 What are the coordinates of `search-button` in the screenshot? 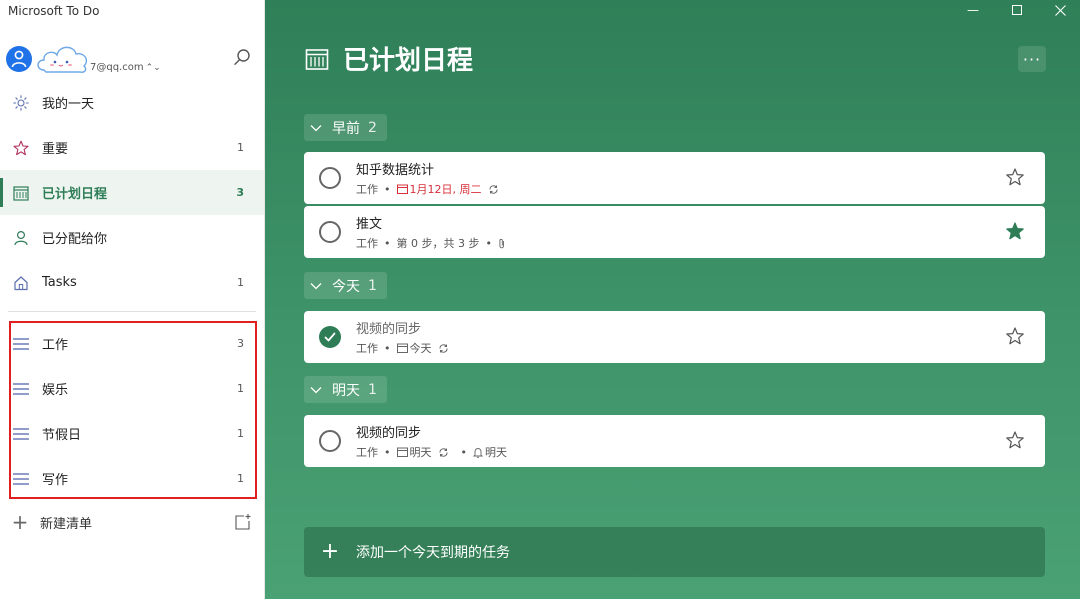 It's located at (242, 58).